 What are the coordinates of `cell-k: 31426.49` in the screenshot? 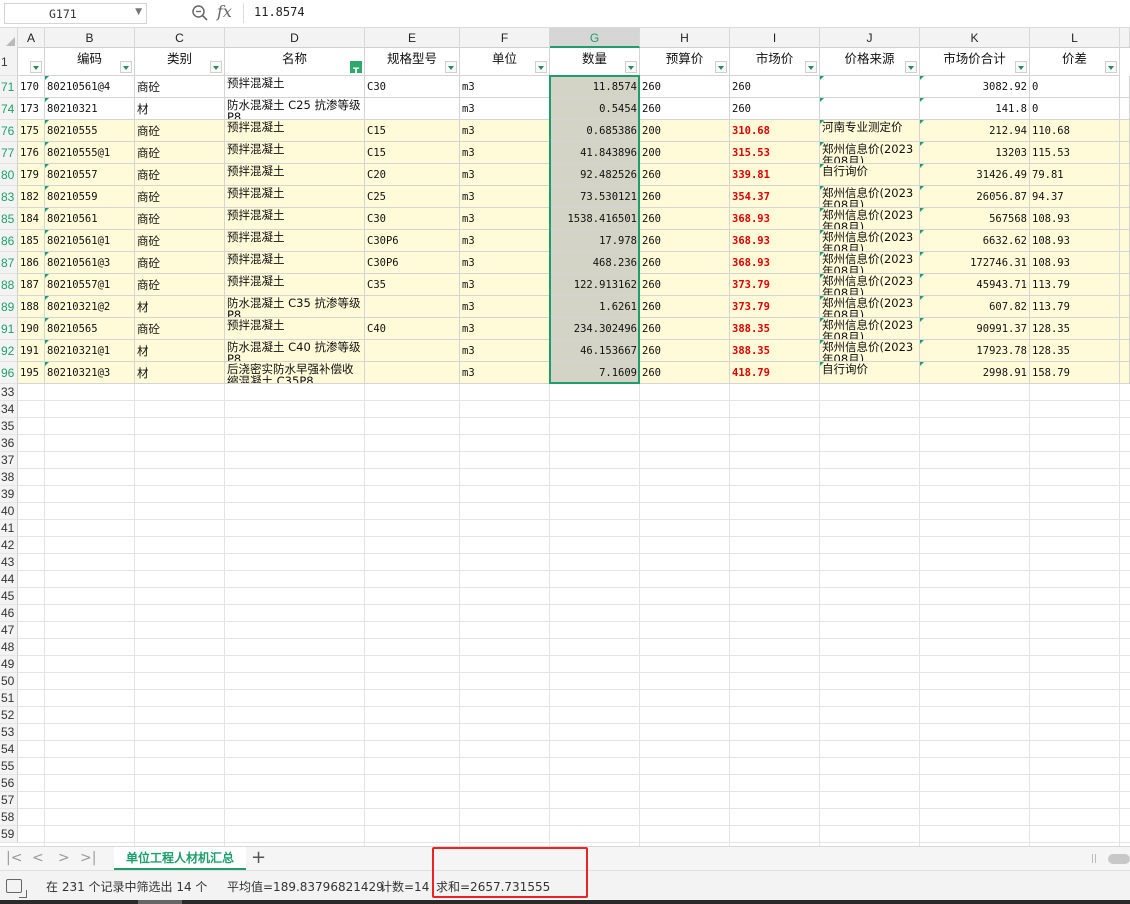 It's located at (975, 175).